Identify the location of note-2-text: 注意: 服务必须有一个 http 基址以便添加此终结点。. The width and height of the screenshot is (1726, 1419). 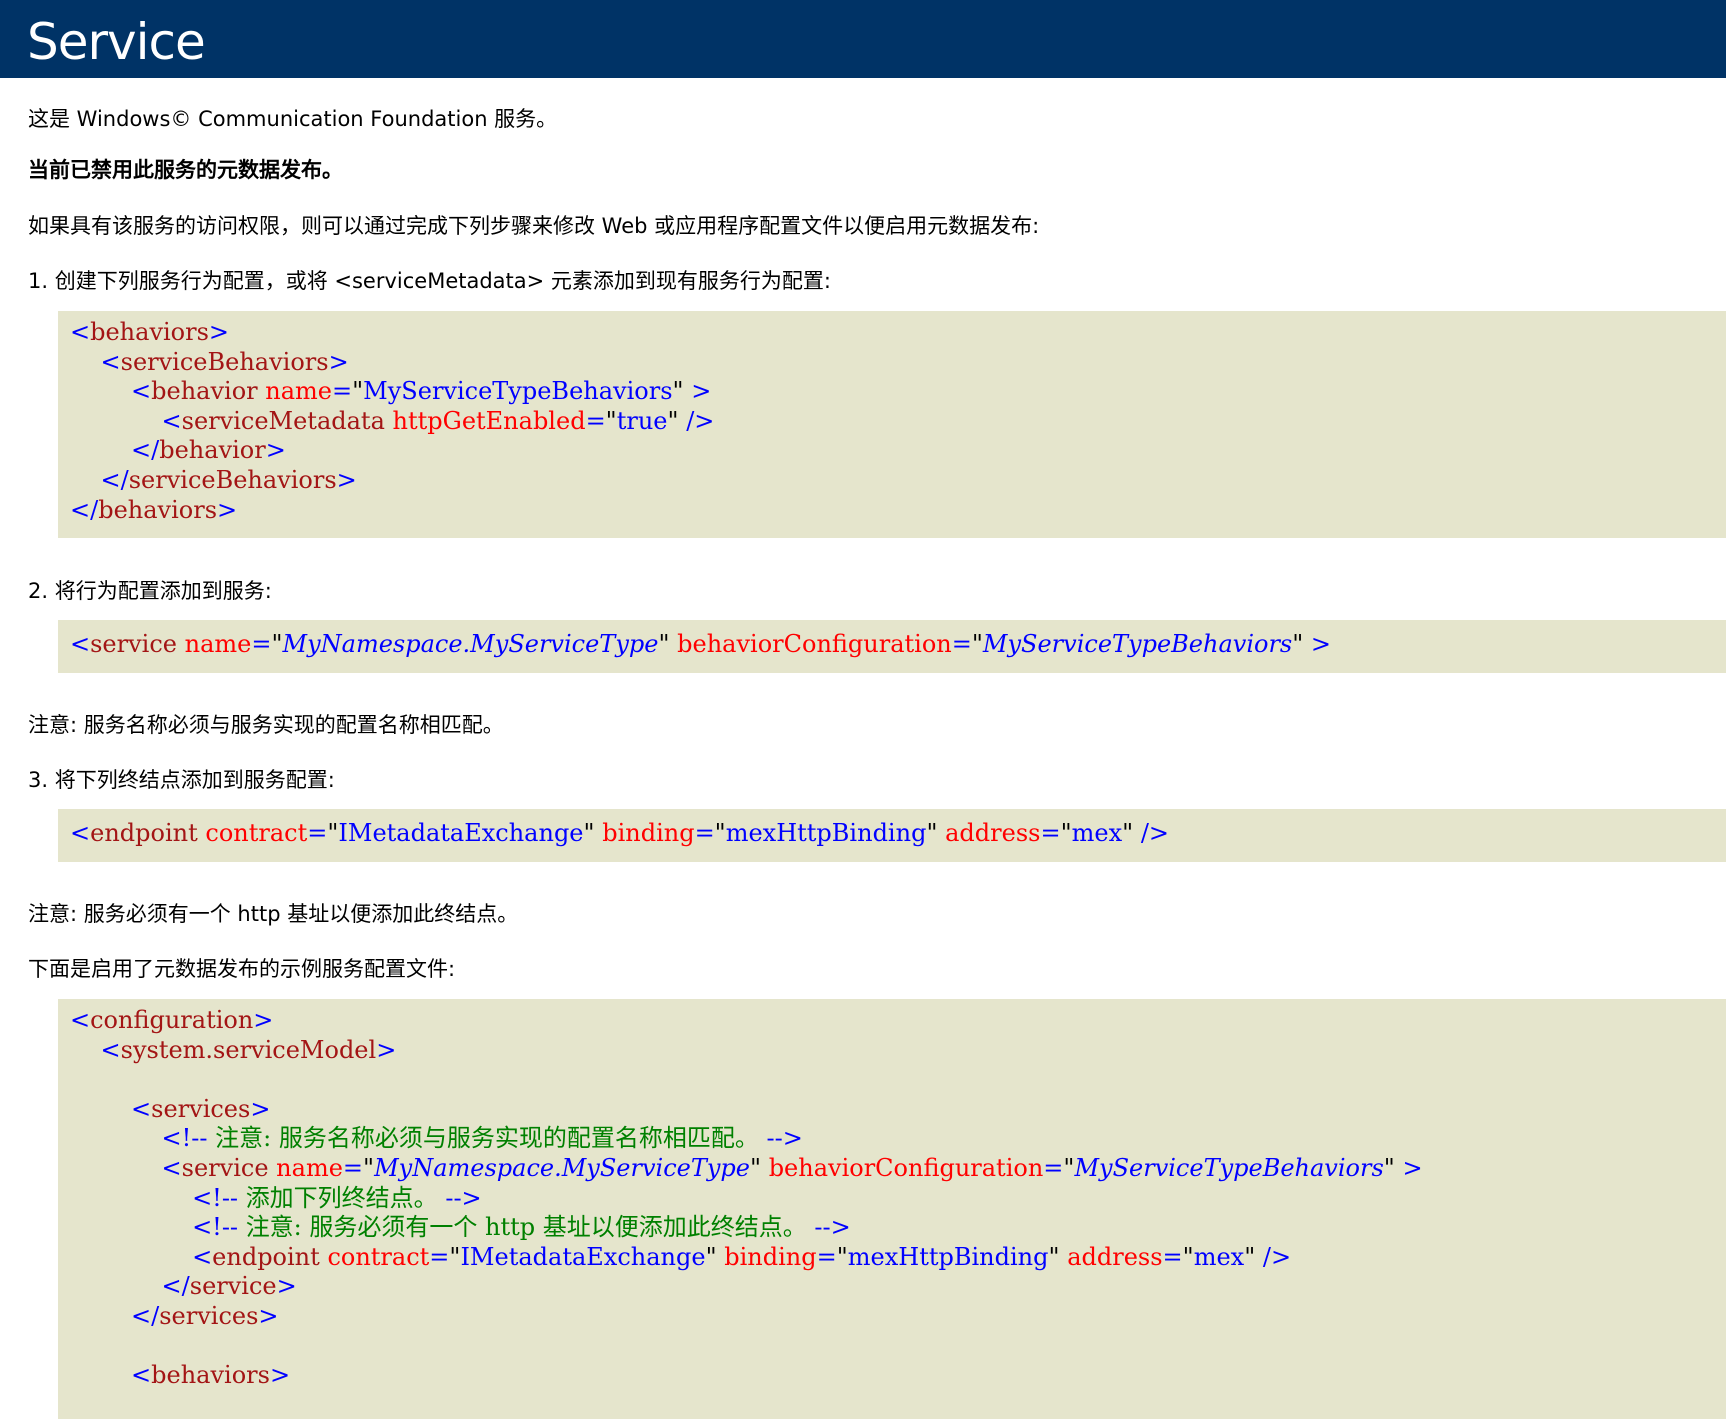
(273, 914).